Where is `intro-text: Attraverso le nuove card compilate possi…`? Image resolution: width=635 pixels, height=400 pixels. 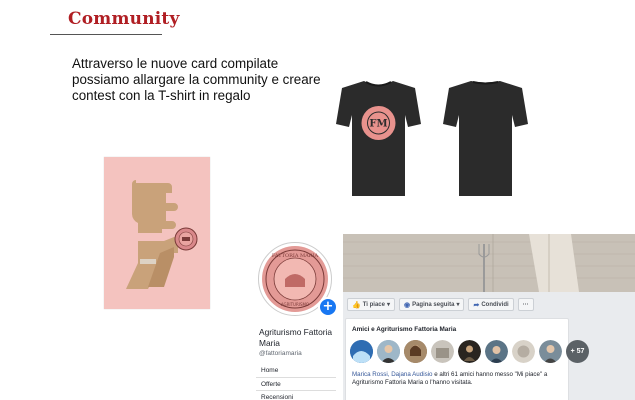
intro-text: Attraverso le nuove card compilate possi… is located at coordinates (207, 80).